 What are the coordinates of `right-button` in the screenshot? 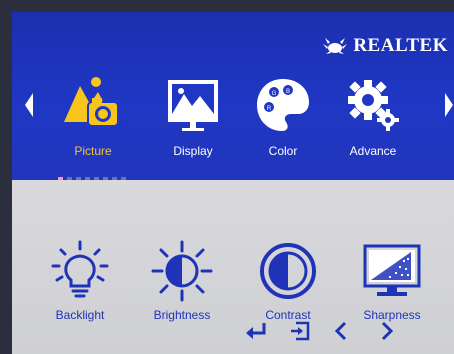 It's located at (386, 331).